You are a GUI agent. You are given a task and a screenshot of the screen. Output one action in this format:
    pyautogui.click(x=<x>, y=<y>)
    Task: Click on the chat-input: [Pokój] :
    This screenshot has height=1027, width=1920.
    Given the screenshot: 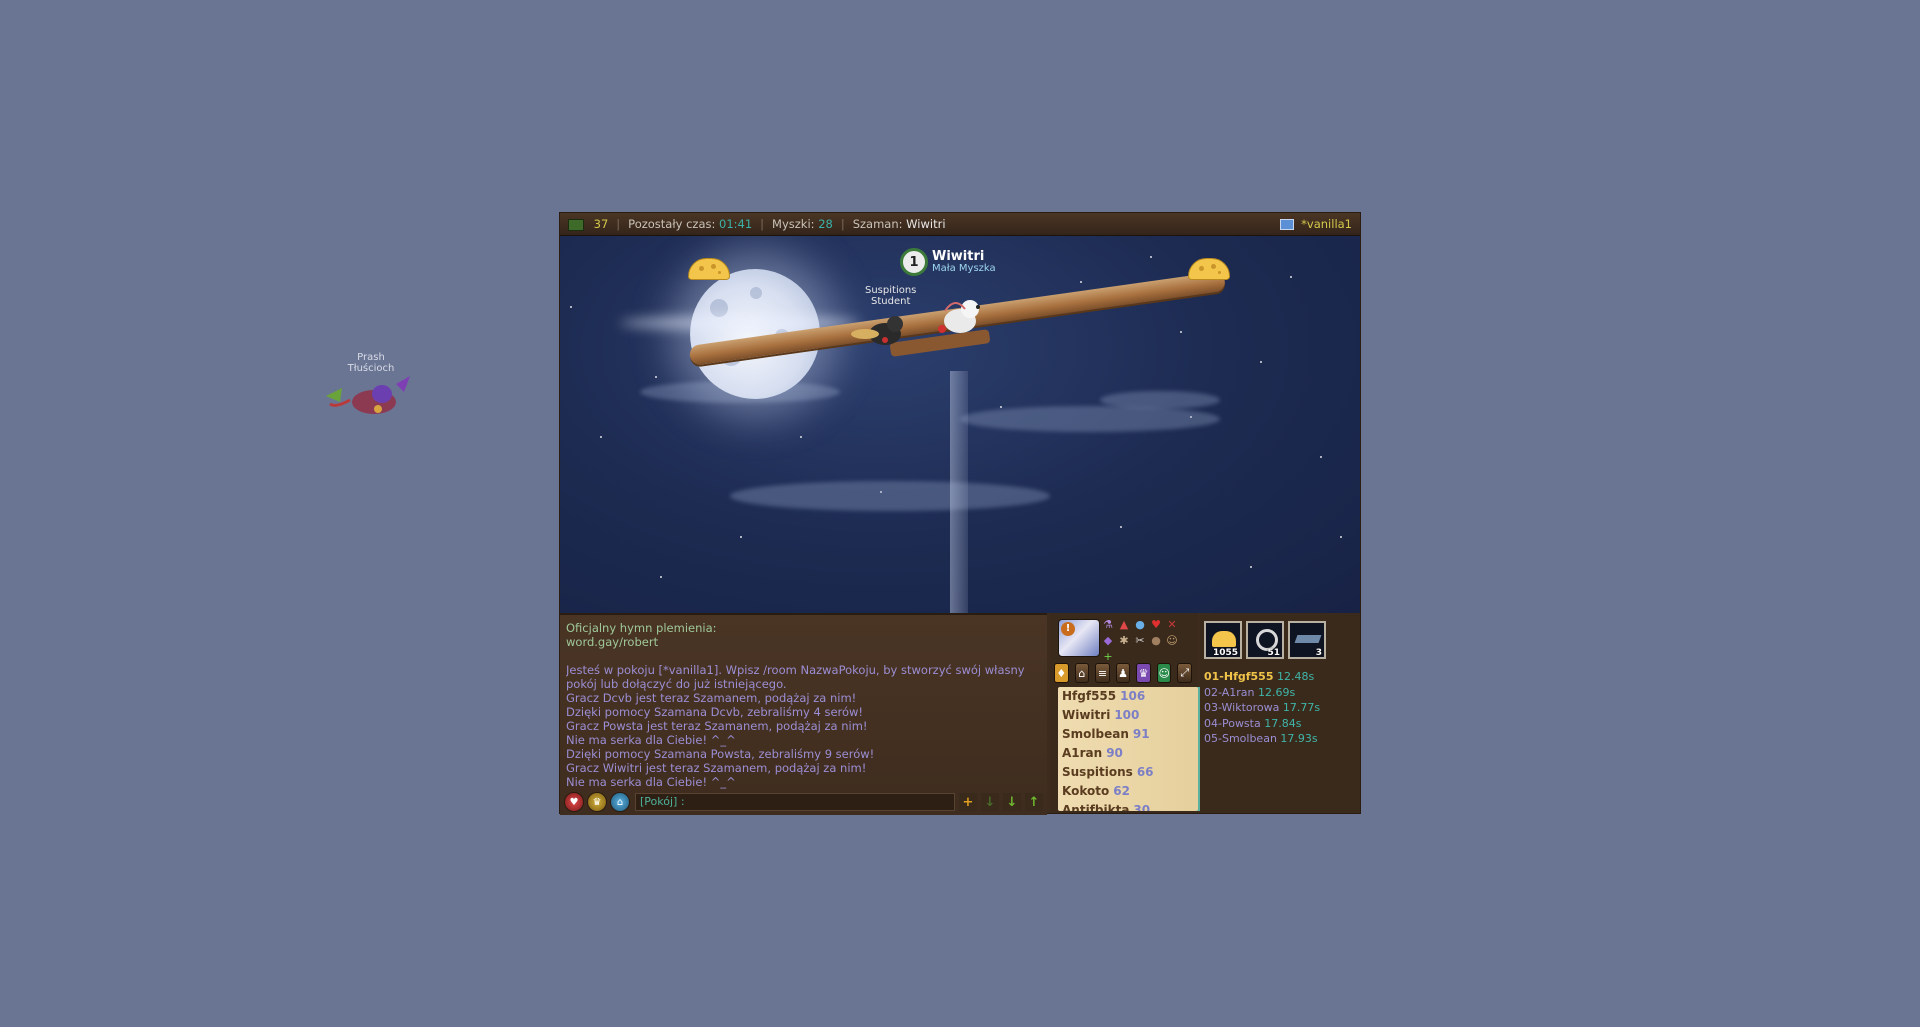 What is the action you would take?
    pyautogui.click(x=795, y=802)
    